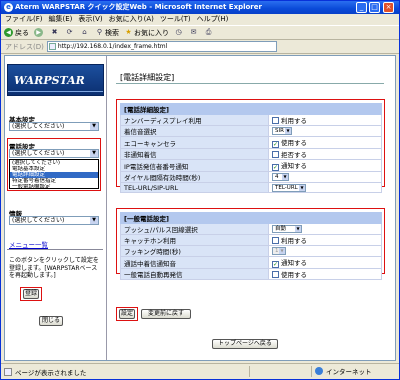 The image size is (400, 380). What do you see at coordinates (275, 240) in the screenshot?
I see `call-waiting-checkbox` at bounding box center [275, 240].